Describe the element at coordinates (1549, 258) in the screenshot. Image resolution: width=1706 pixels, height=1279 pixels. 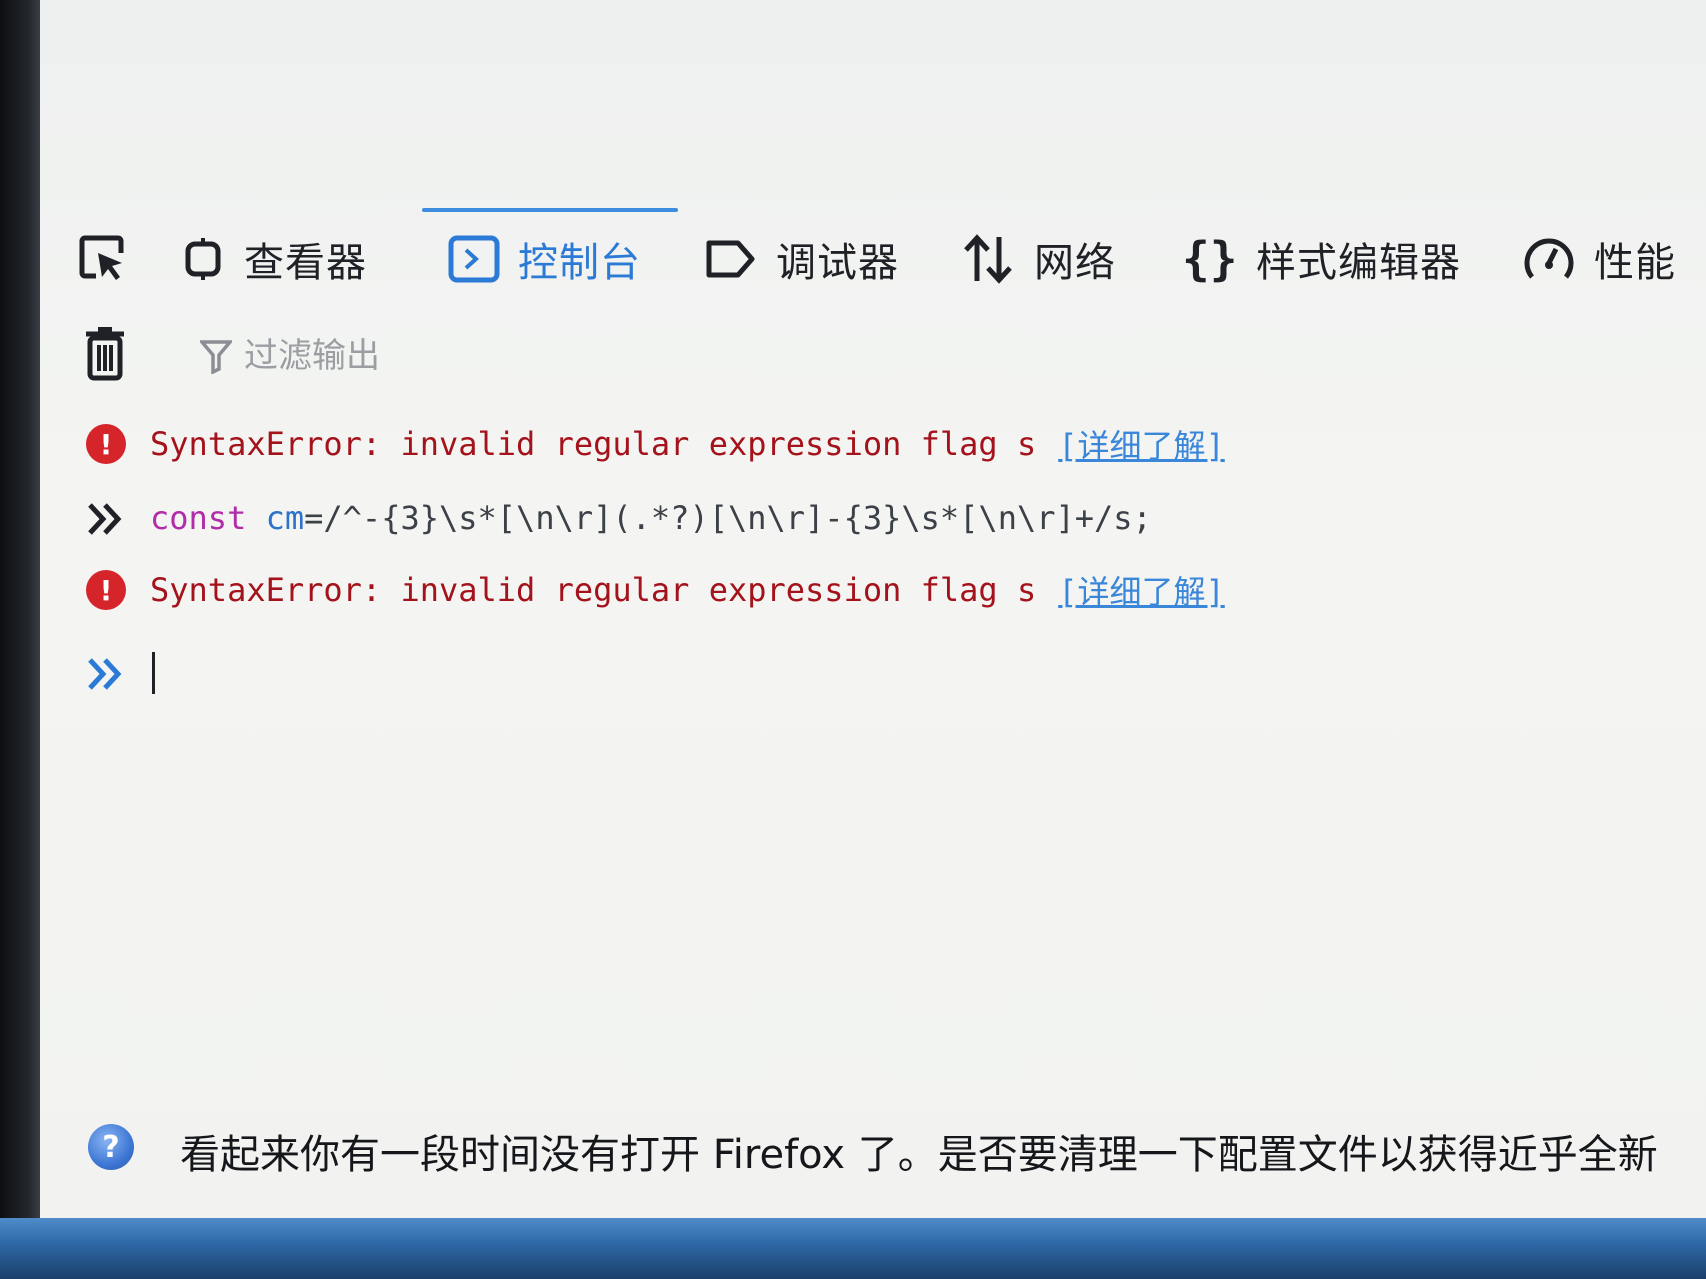
I see `performance-icon` at that location.